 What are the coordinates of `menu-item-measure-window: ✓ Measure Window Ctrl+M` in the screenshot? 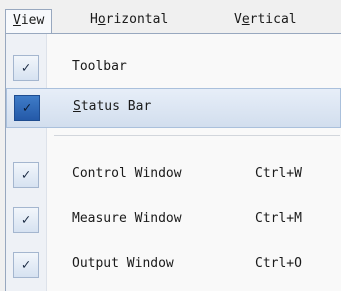 It's located at (173, 221).